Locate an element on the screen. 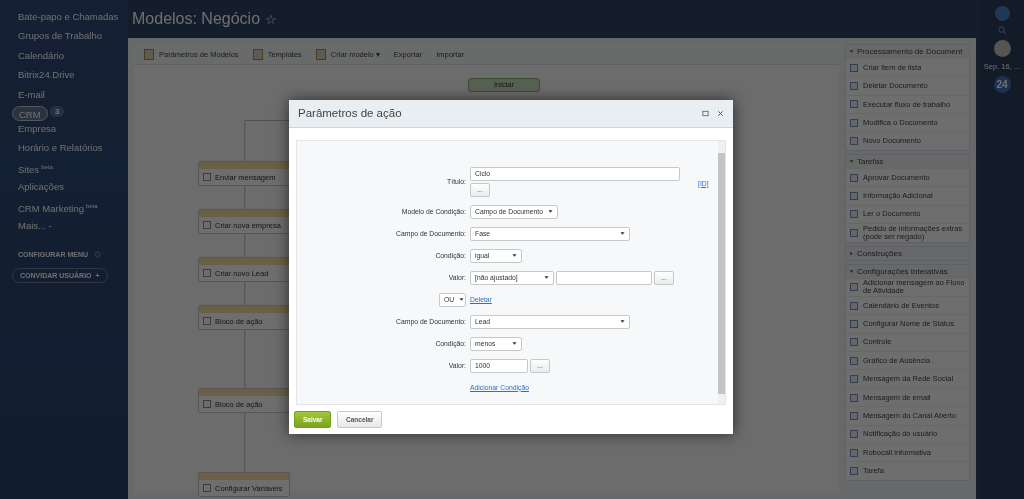  sidebar-item: CRM Marketing $^{beta}$ is located at coordinates (58, 206).